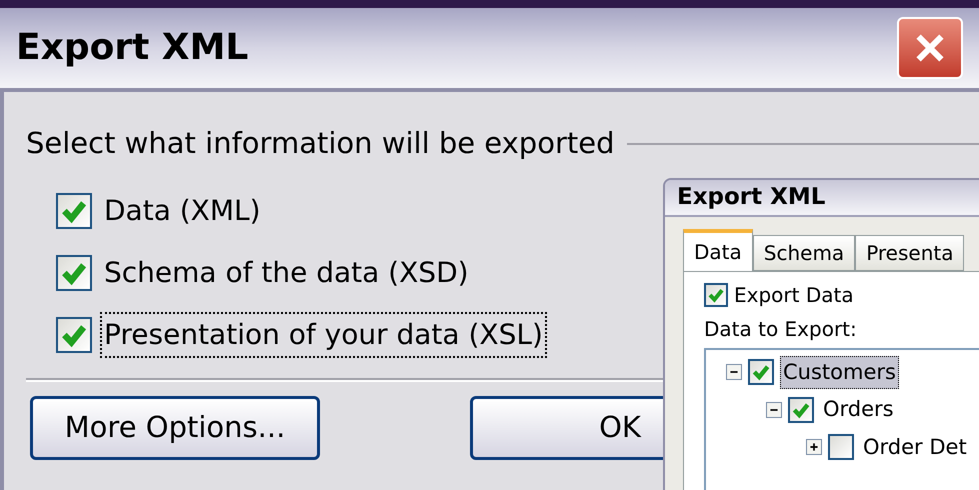 Image resolution: width=979 pixels, height=490 pixels. I want to click on close-button, so click(930, 48).